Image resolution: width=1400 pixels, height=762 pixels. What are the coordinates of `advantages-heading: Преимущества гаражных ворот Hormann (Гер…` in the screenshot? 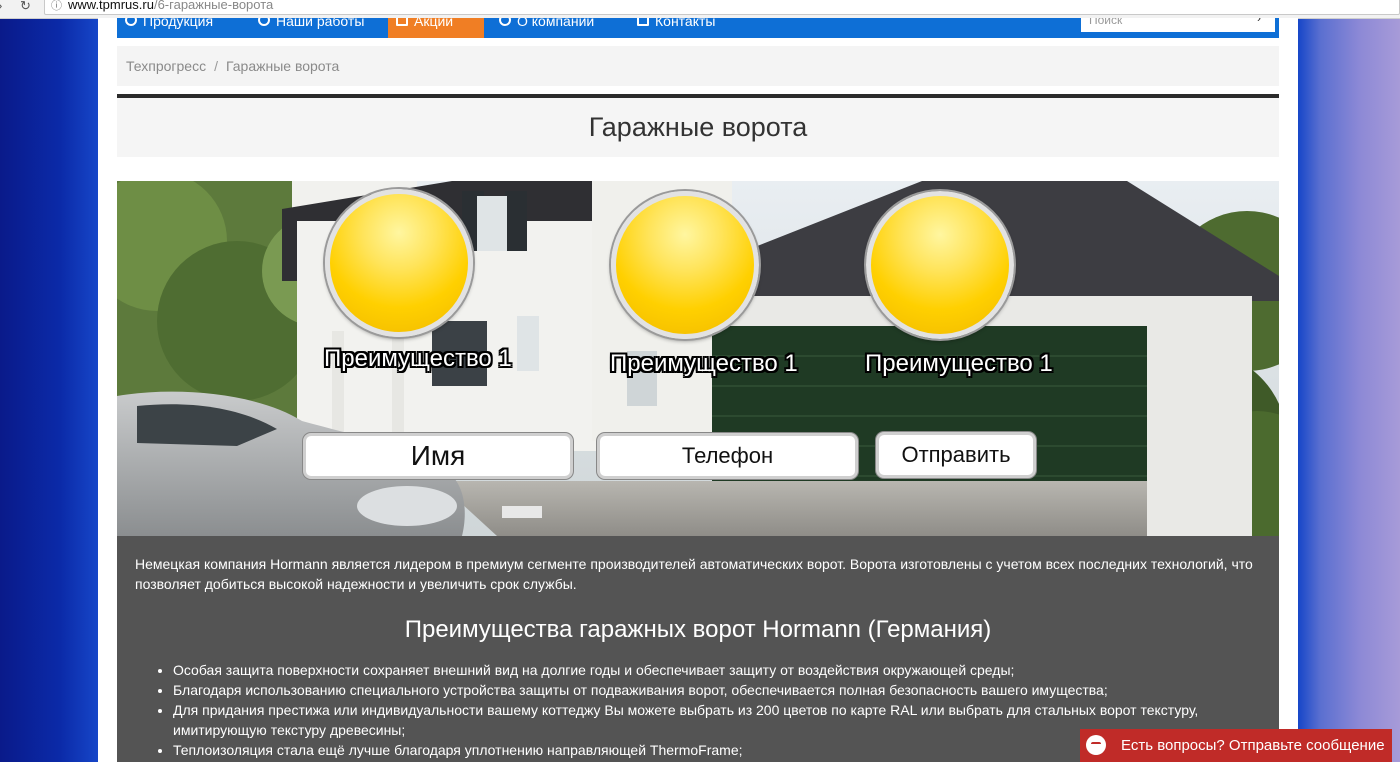 It's located at (698, 629).